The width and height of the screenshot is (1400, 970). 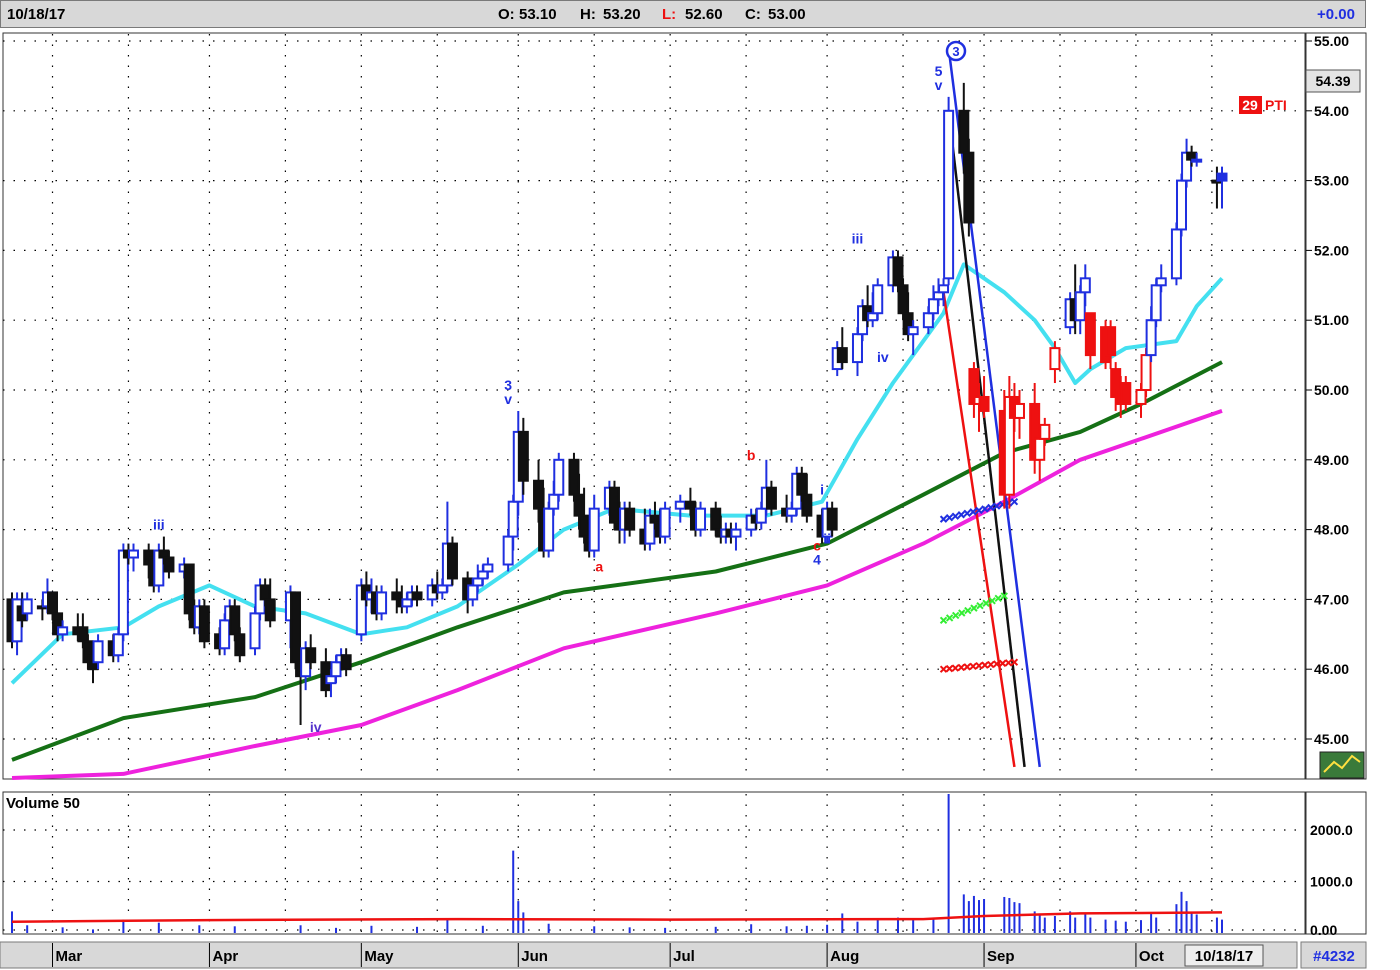 I want to click on volume-axis-frame, so click(x=1336, y=863).